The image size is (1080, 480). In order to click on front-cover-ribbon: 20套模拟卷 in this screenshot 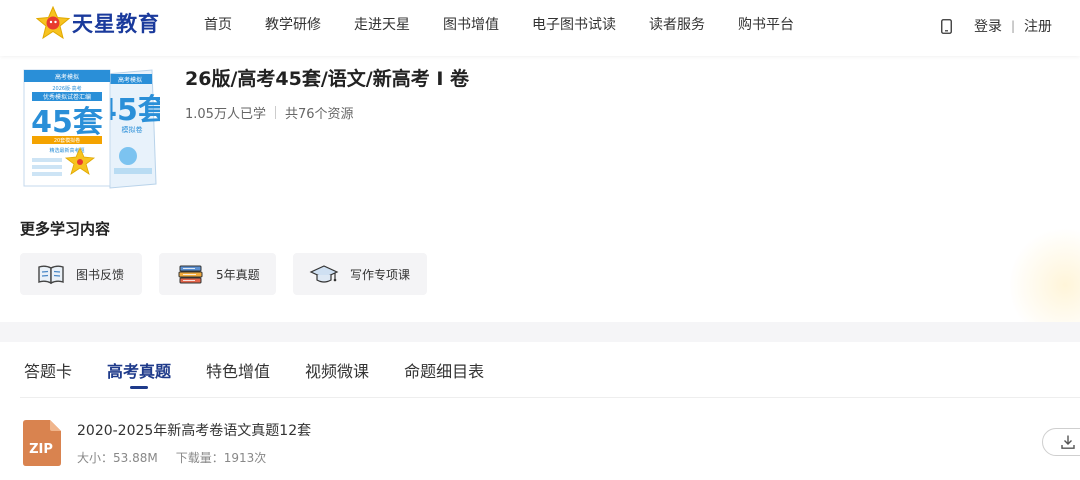, I will do `click(67, 140)`.